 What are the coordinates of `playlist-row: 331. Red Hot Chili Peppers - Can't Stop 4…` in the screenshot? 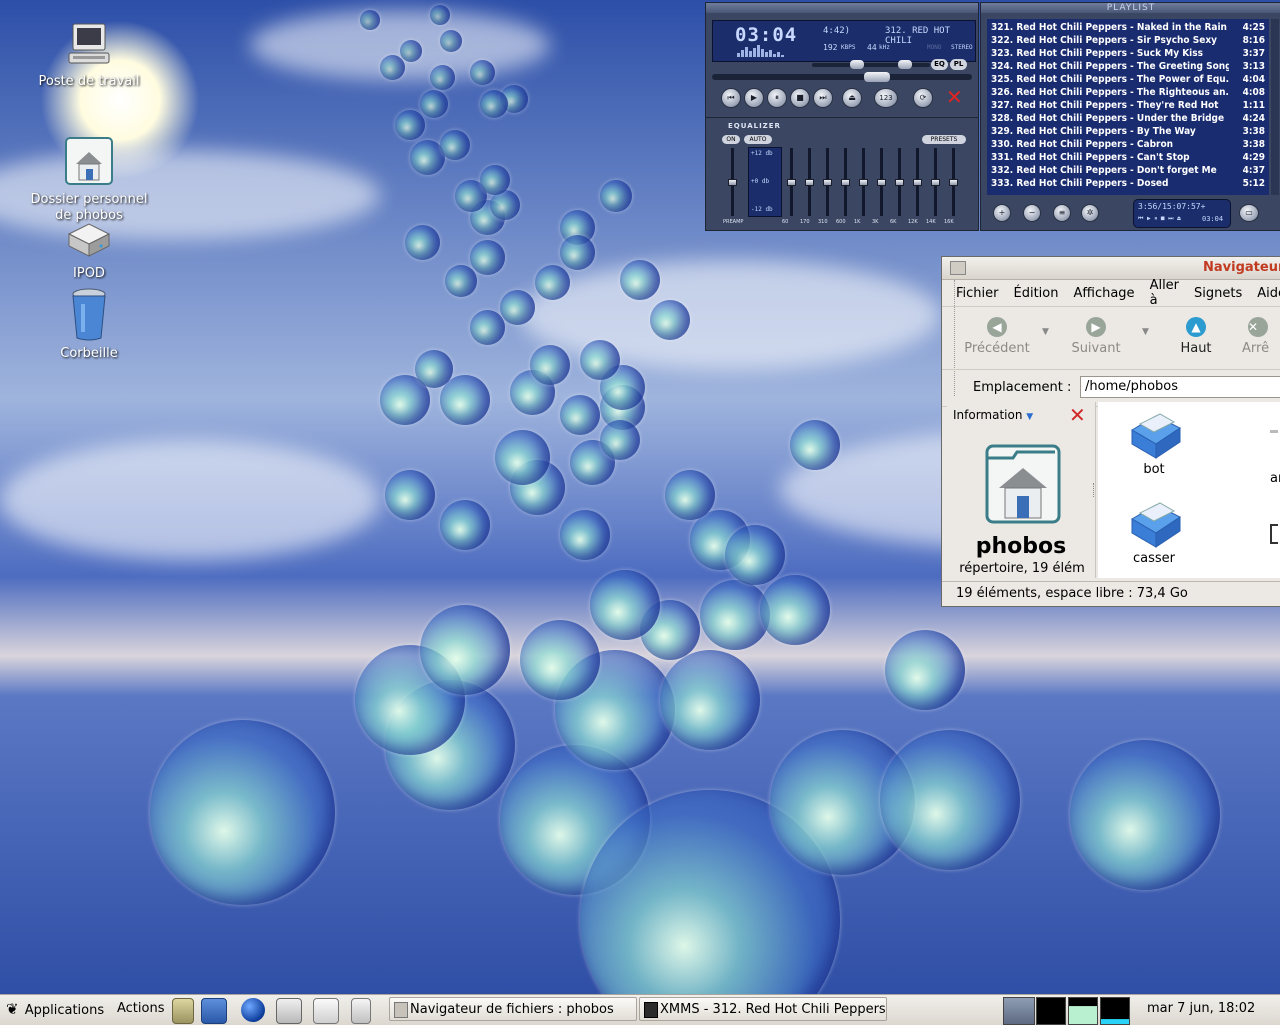 It's located at (1128, 157).